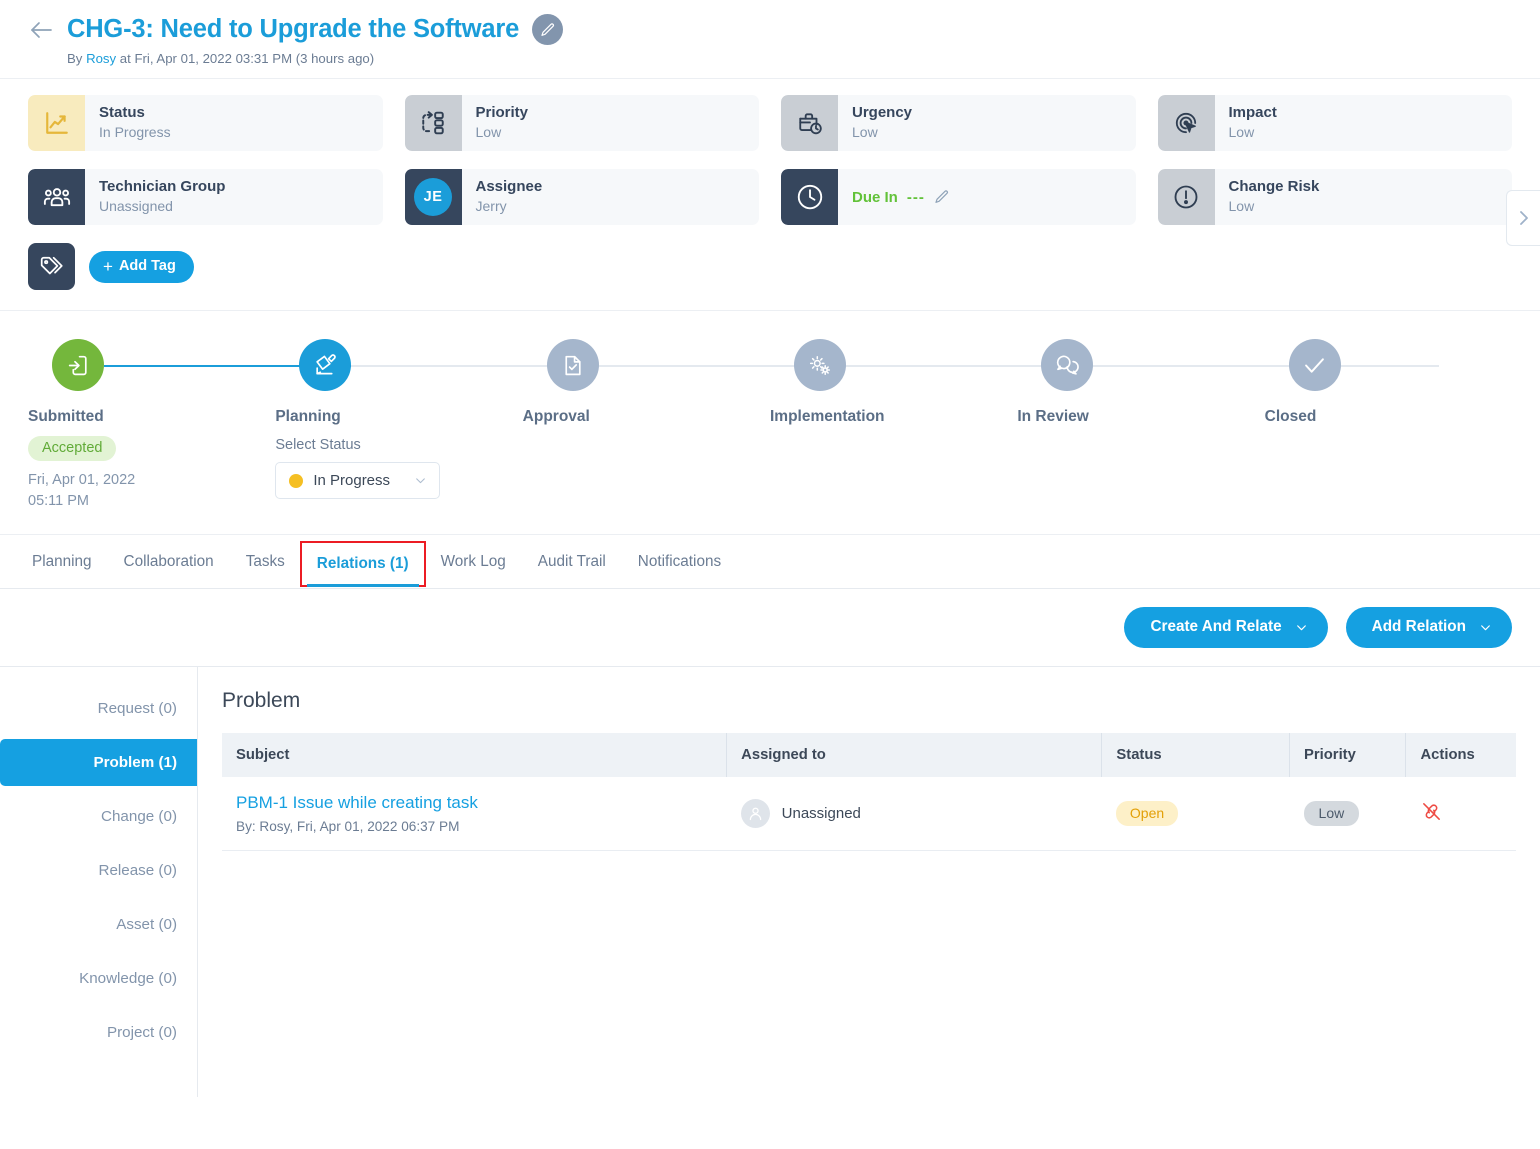  What do you see at coordinates (770, 29) in the screenshot?
I see `title-row: CHG-3: Need to Upgrade the Software` at bounding box center [770, 29].